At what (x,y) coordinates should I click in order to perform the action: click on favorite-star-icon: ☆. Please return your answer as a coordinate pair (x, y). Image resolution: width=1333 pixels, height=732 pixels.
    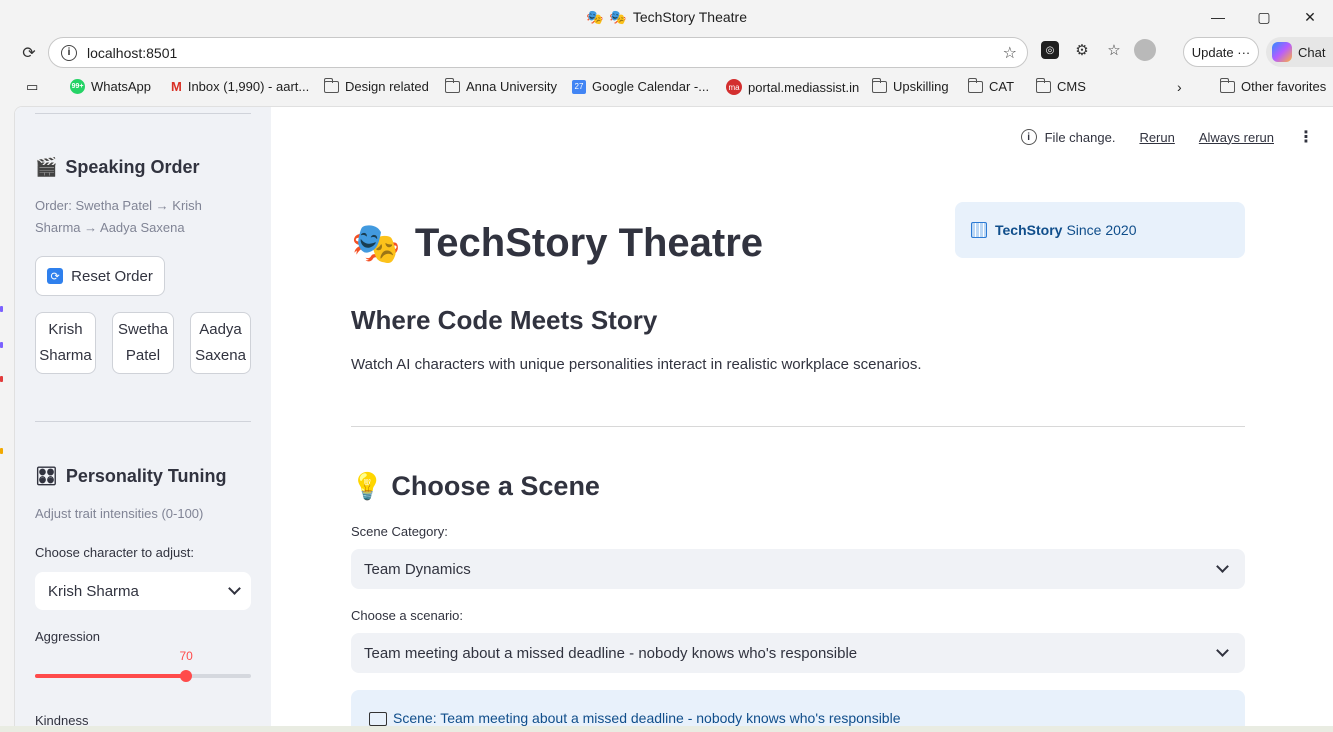
    Looking at the image, I should click on (1010, 53).